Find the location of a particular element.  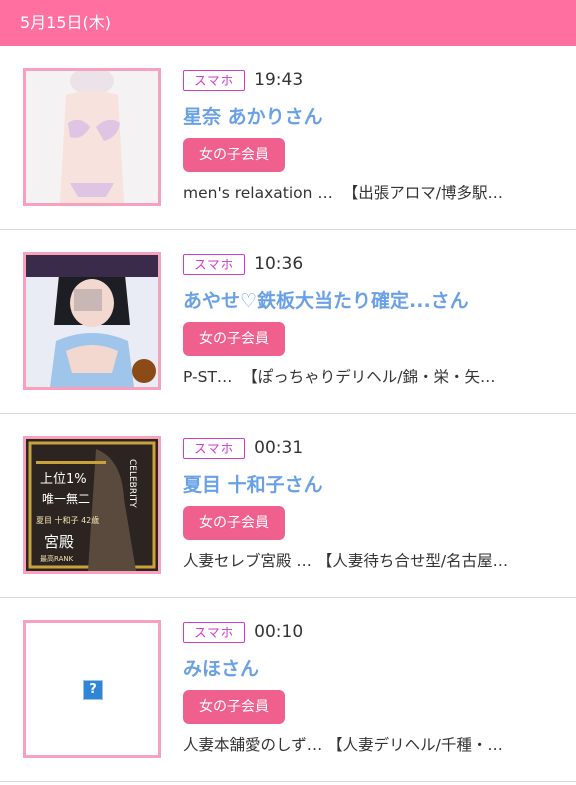

profile-thumbnail: ? is located at coordinates (92, 689).